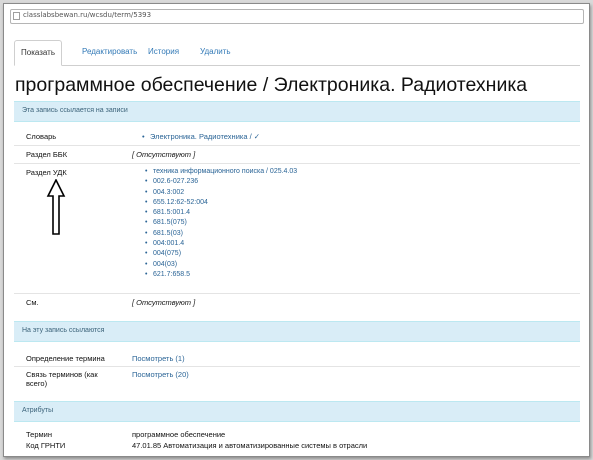 The width and height of the screenshot is (593, 460). I want to click on udk-item: • 004(03), so click(221, 265).